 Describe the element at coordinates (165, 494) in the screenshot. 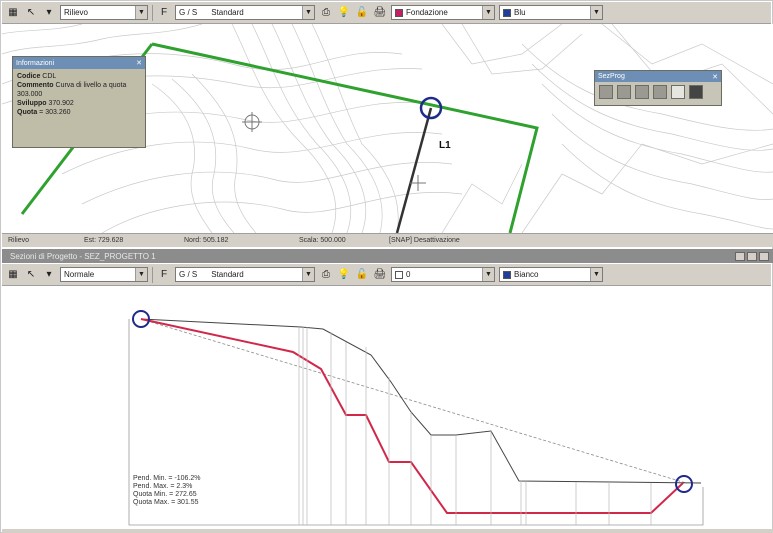

I see `stat-elev-min: Quota Min. = 272.65` at that location.